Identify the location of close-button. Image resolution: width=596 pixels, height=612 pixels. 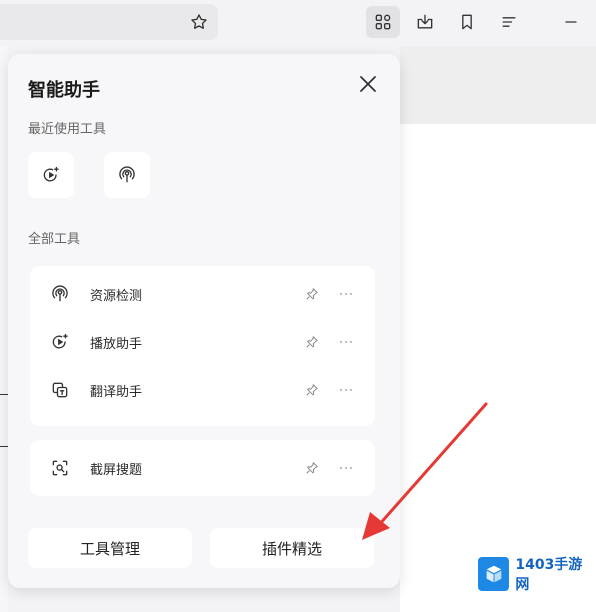
(368, 84).